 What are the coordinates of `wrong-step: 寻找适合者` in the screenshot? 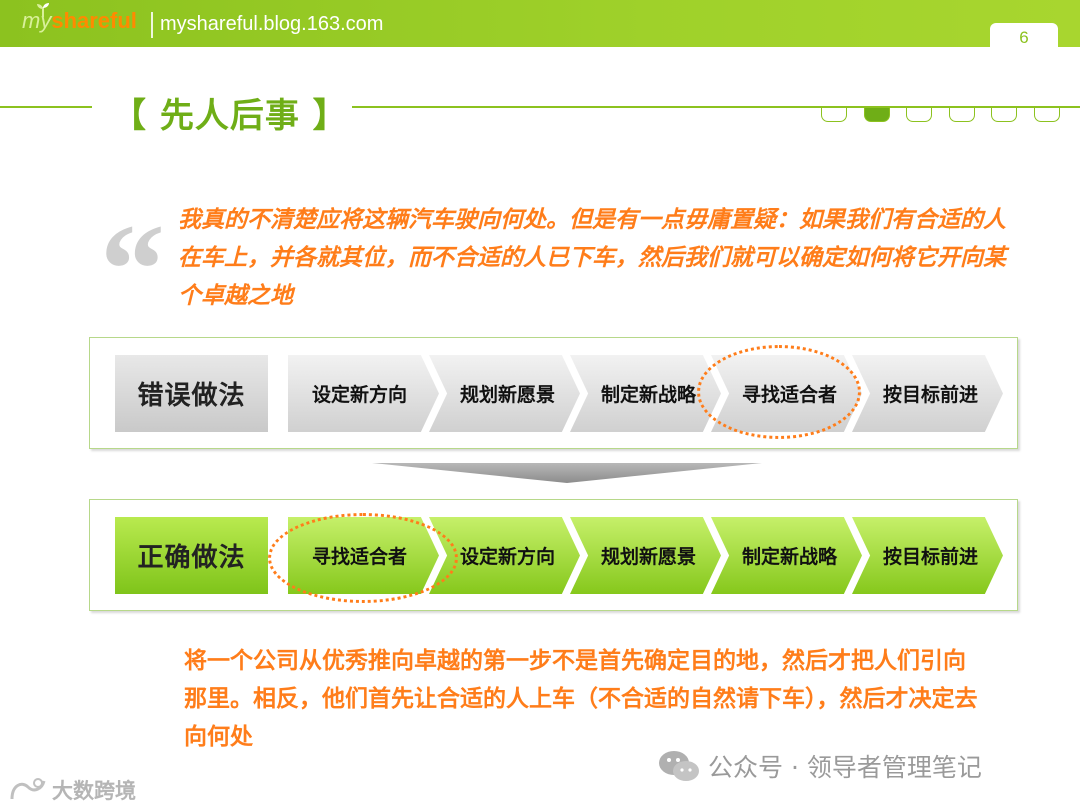 It's located at (786, 393).